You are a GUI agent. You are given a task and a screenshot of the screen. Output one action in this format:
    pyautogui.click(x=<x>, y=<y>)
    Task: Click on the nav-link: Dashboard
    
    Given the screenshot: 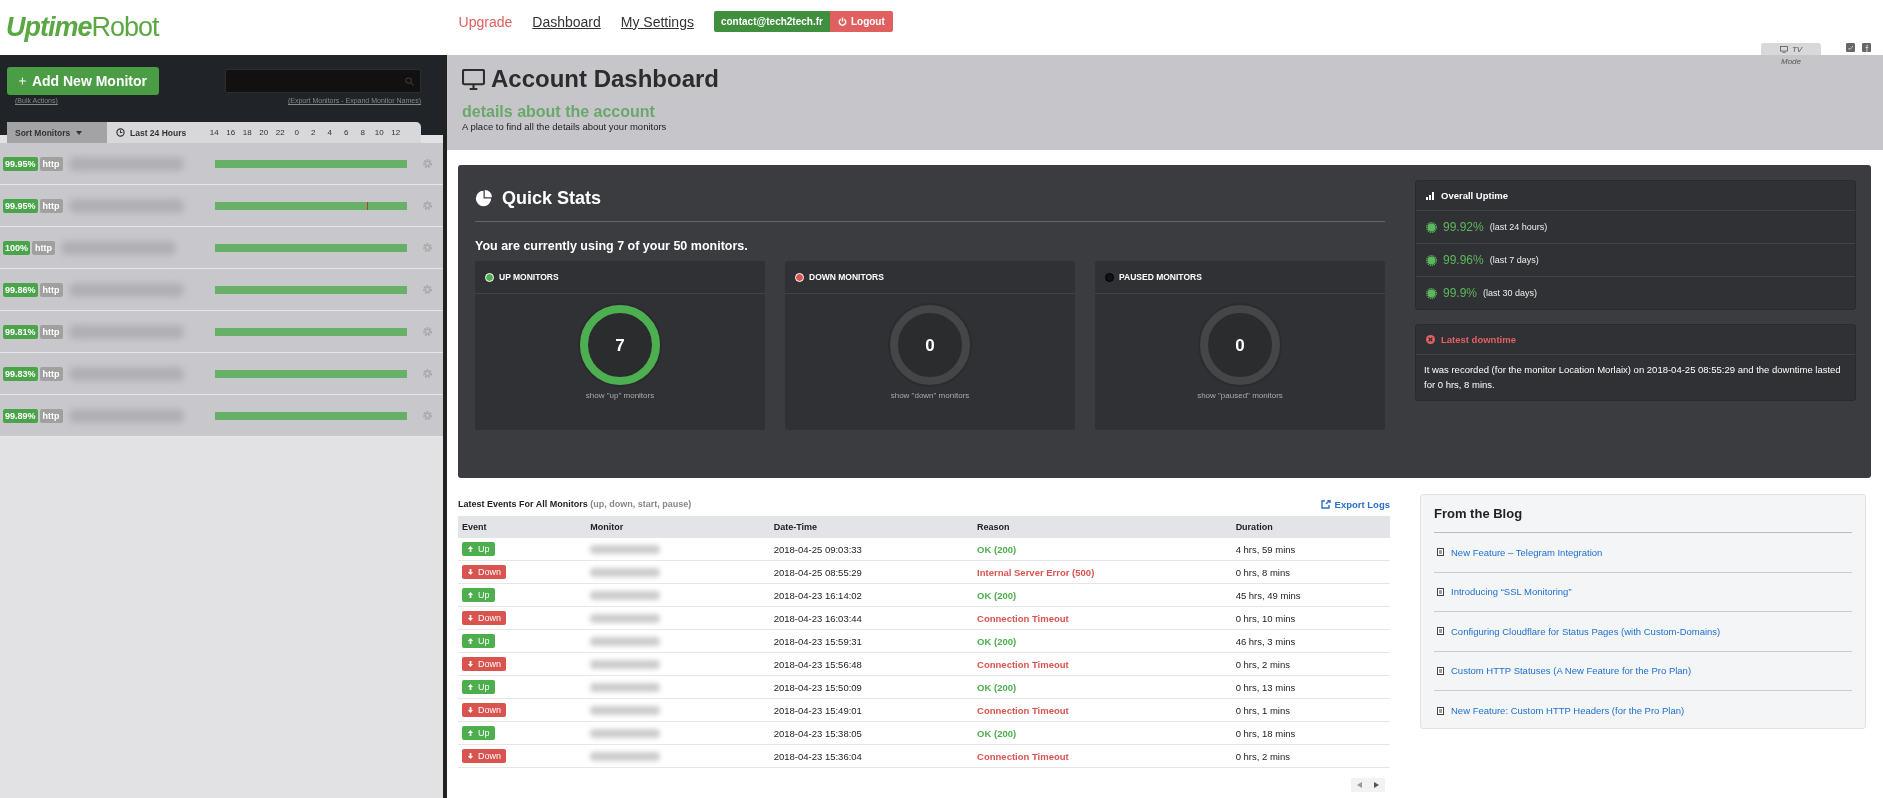 What is the action you would take?
    pyautogui.click(x=566, y=21)
    